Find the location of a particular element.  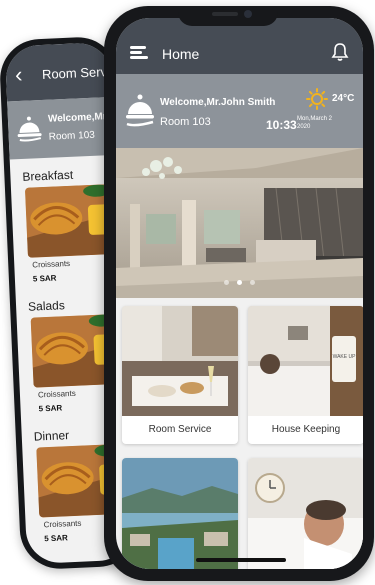

back-welcome-name: Welcome,Mr is located at coordinates (77, 118).